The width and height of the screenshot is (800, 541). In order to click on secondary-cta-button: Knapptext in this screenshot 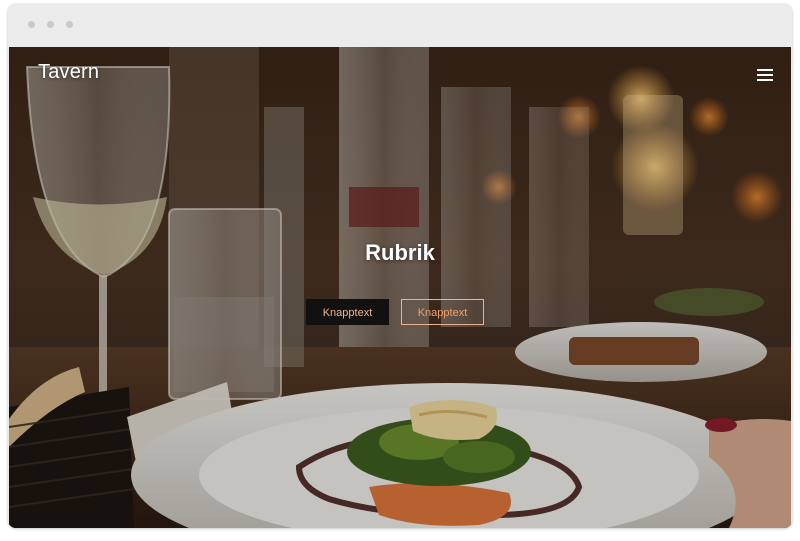, I will do `click(442, 312)`.